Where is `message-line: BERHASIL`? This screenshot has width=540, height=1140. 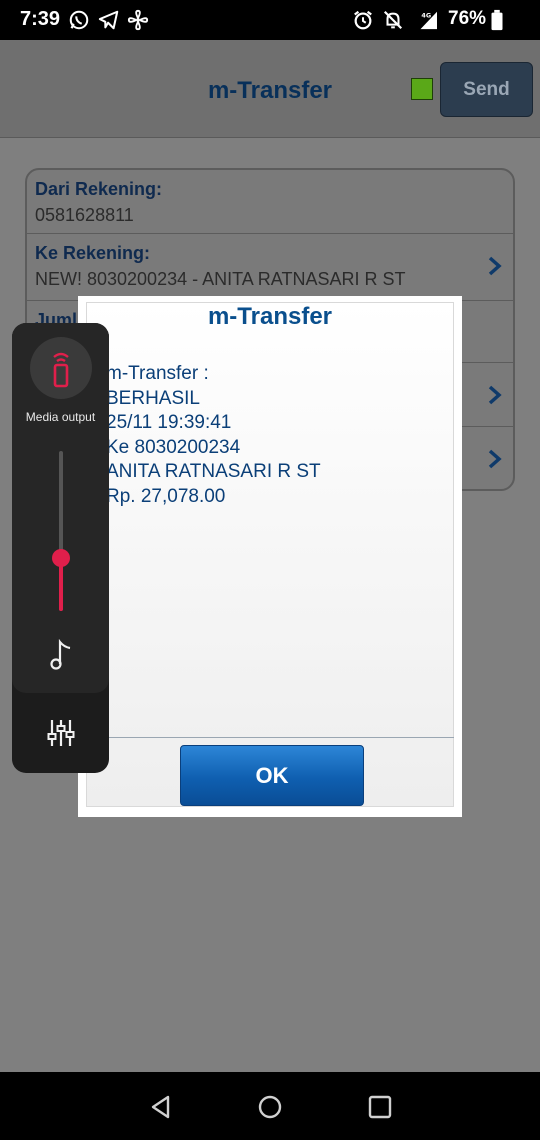 message-line: BERHASIL is located at coordinates (153, 398).